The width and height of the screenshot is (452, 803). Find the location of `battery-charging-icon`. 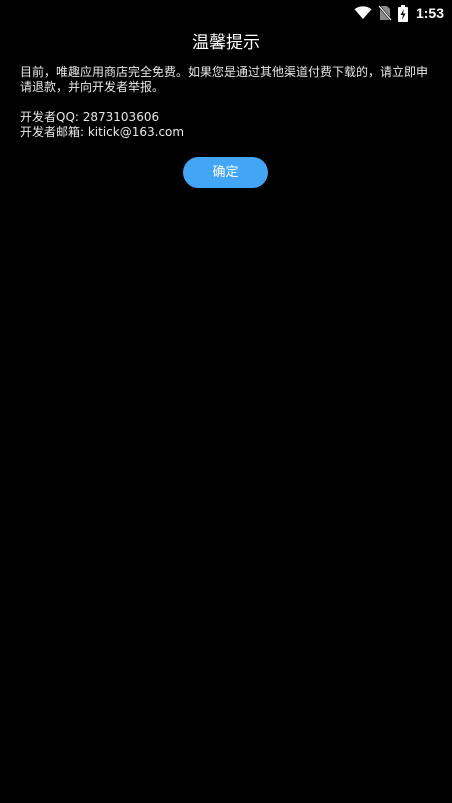

battery-charging-icon is located at coordinates (402, 13).